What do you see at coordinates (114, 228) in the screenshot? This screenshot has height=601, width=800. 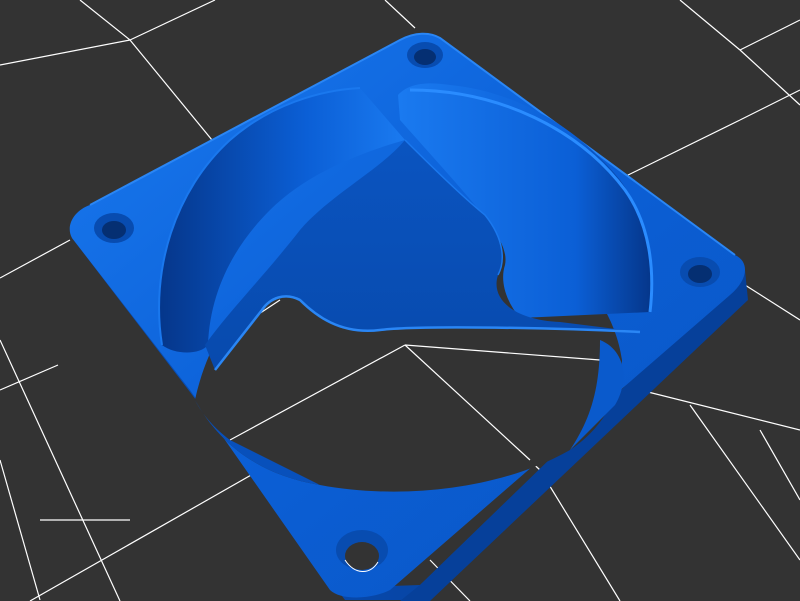 I see `mounting-hole-left` at bounding box center [114, 228].